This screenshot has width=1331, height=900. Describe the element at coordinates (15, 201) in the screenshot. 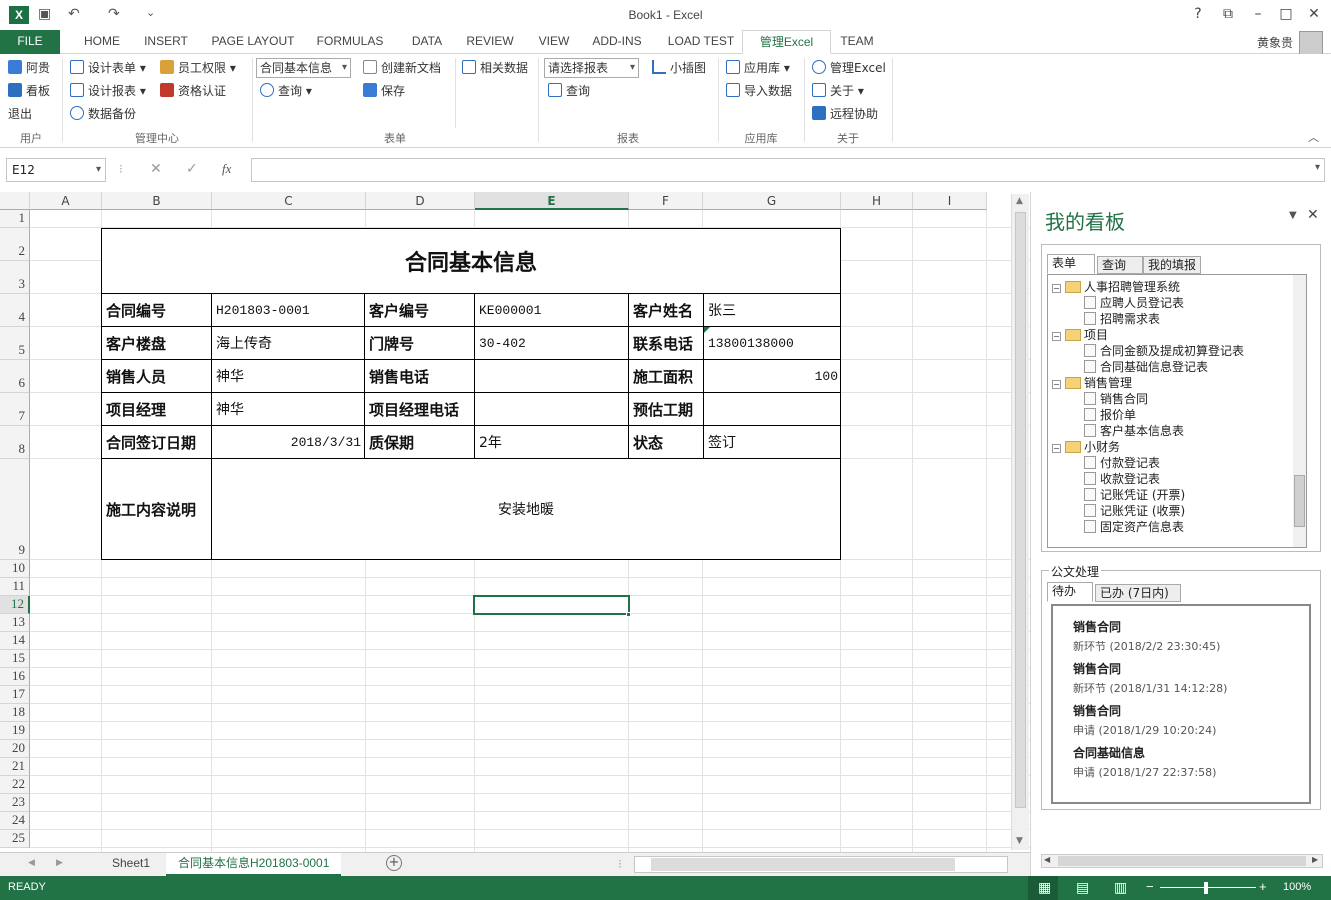

I see `select-all-corner` at that location.